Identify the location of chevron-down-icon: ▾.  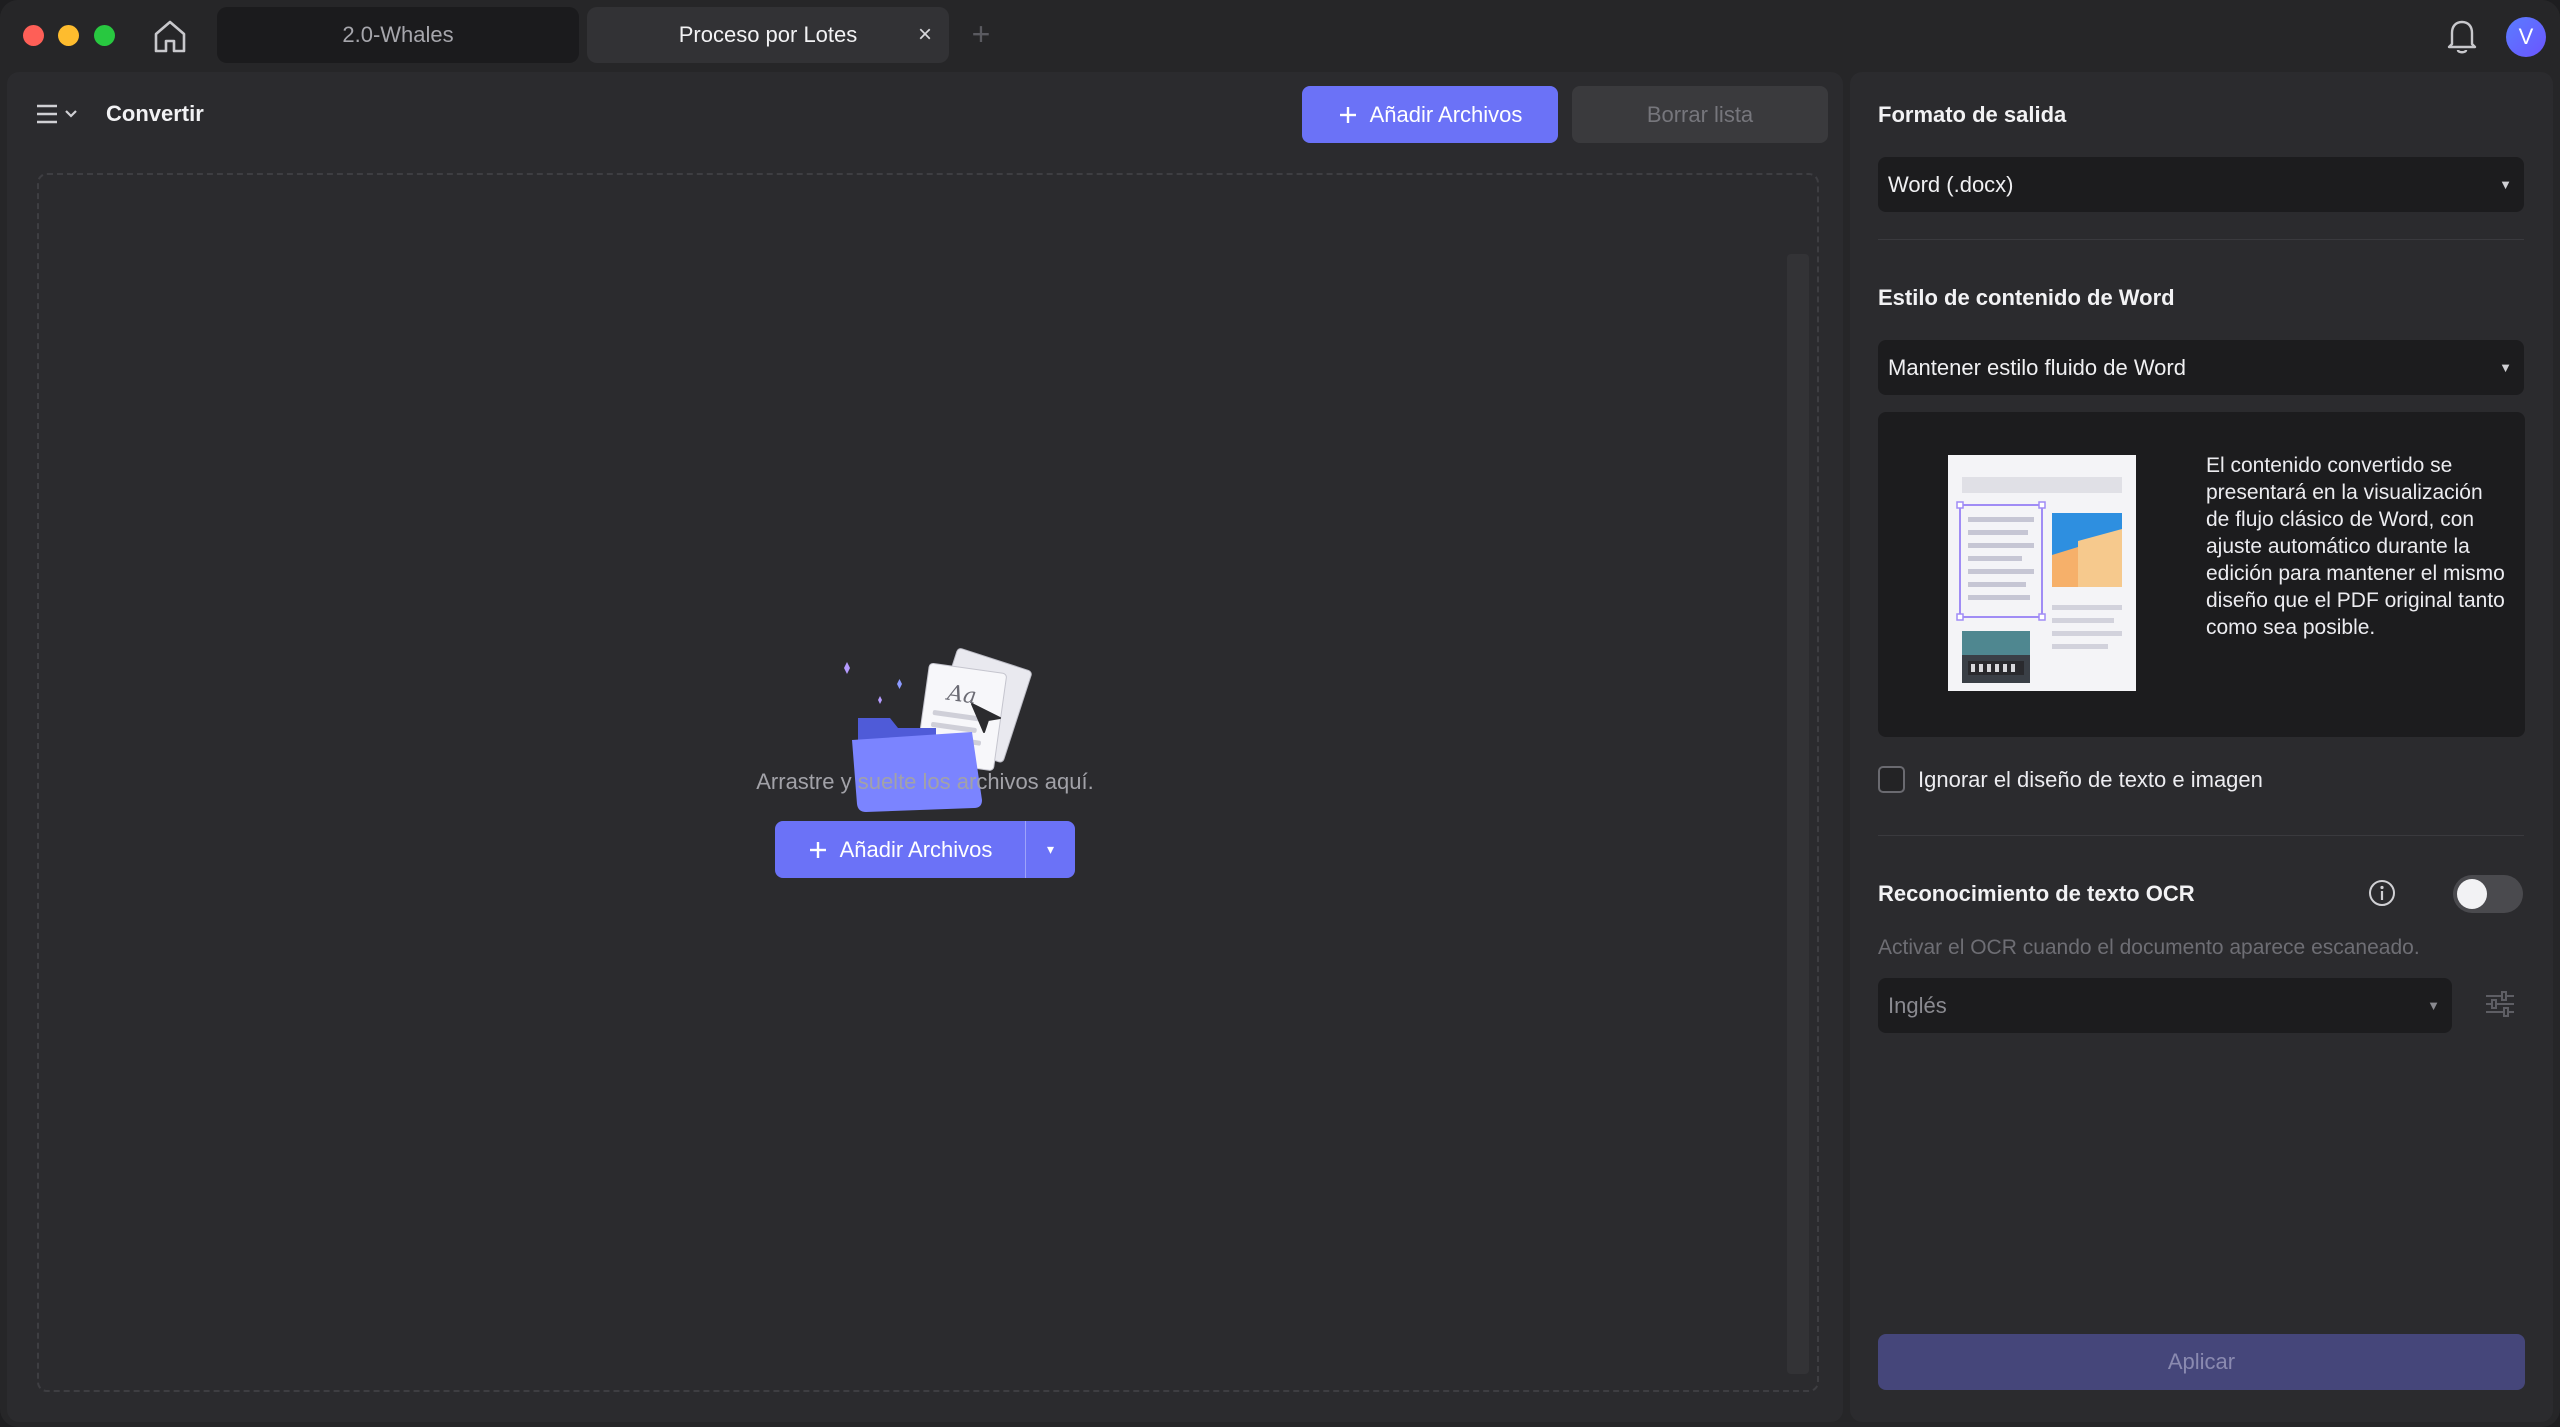
(1050, 849).